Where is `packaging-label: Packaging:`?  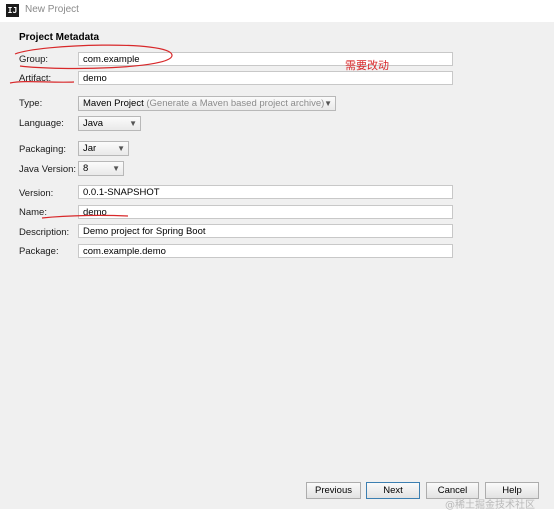
packaging-label: Packaging: is located at coordinates (43, 149).